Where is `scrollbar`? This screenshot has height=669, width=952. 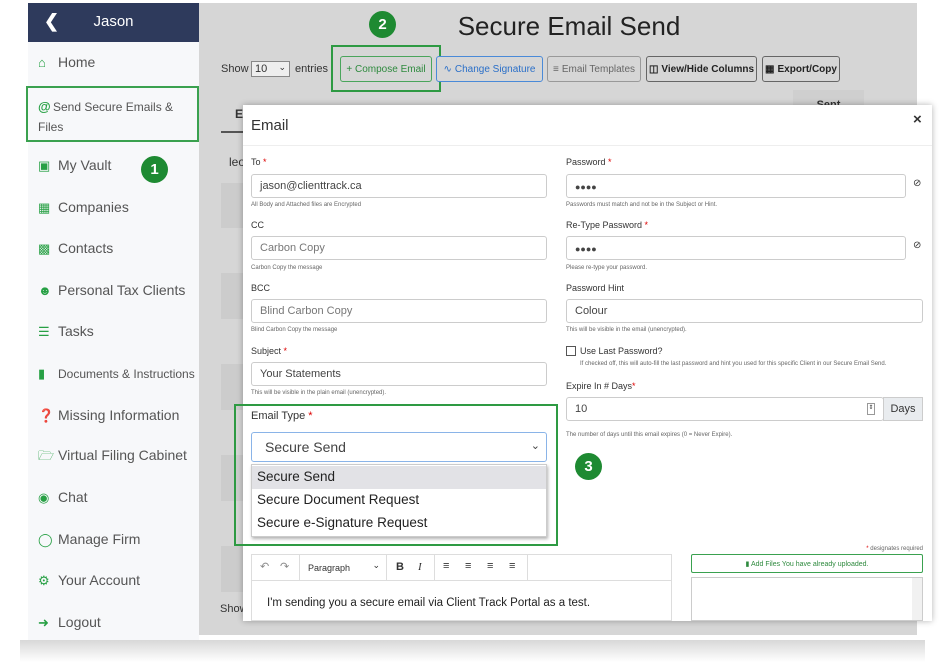 scrollbar is located at coordinates (917, 599).